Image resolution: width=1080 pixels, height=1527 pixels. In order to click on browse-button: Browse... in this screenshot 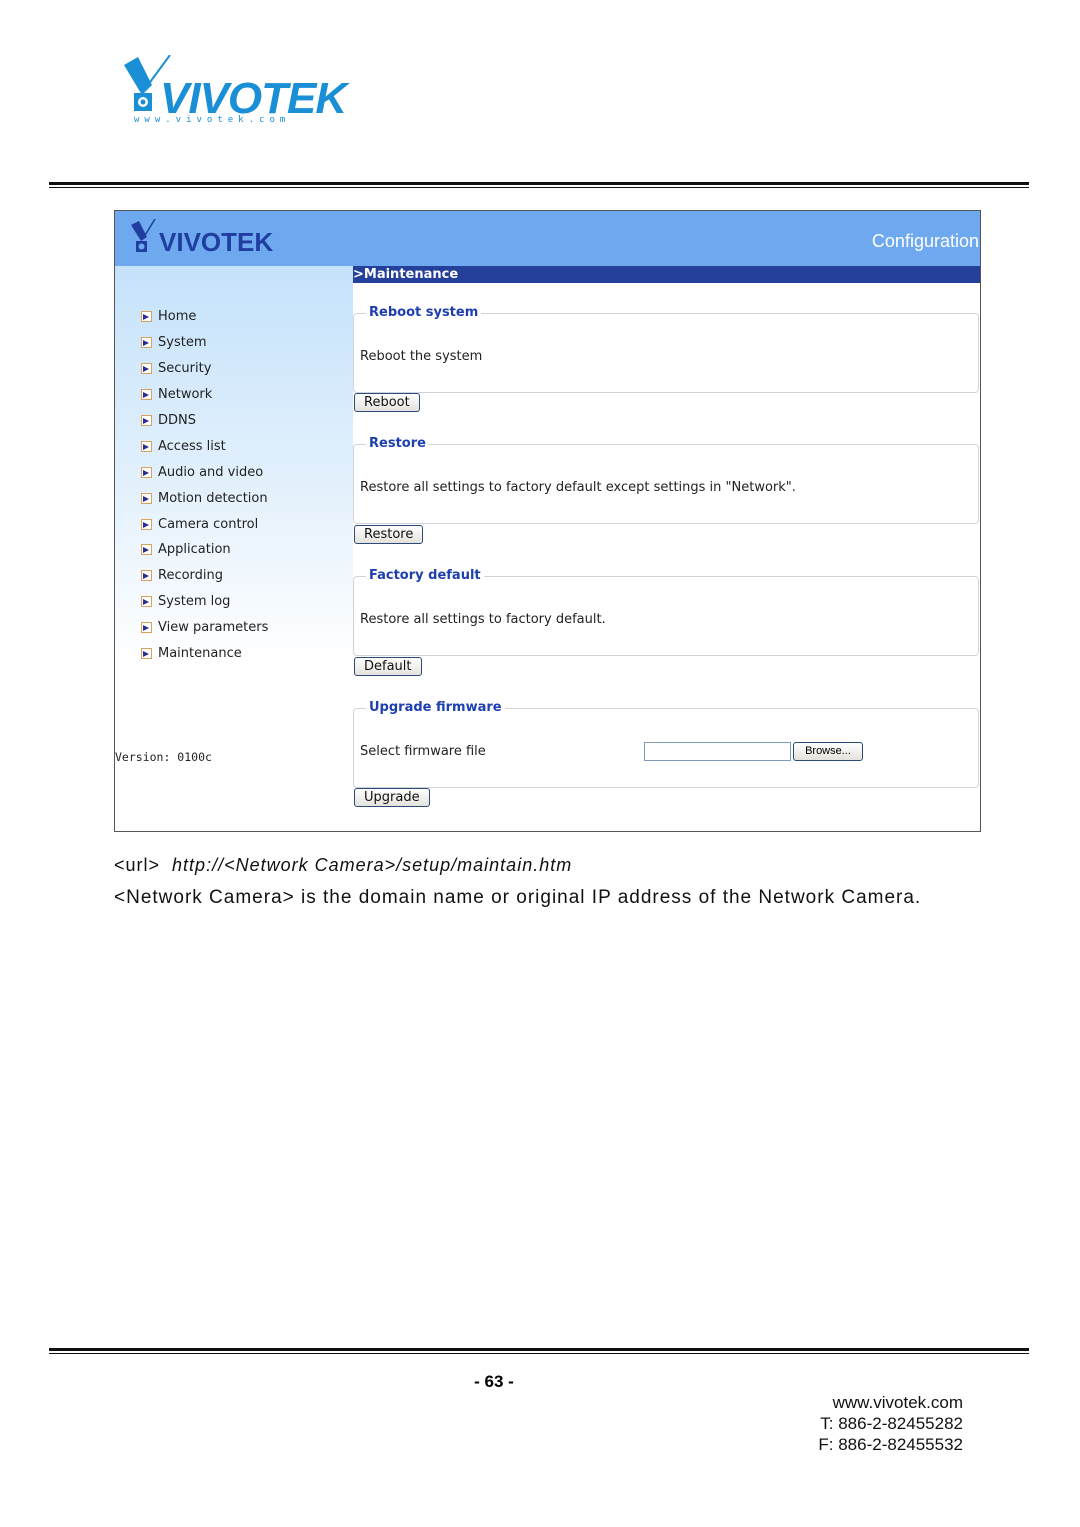, I will do `click(828, 751)`.